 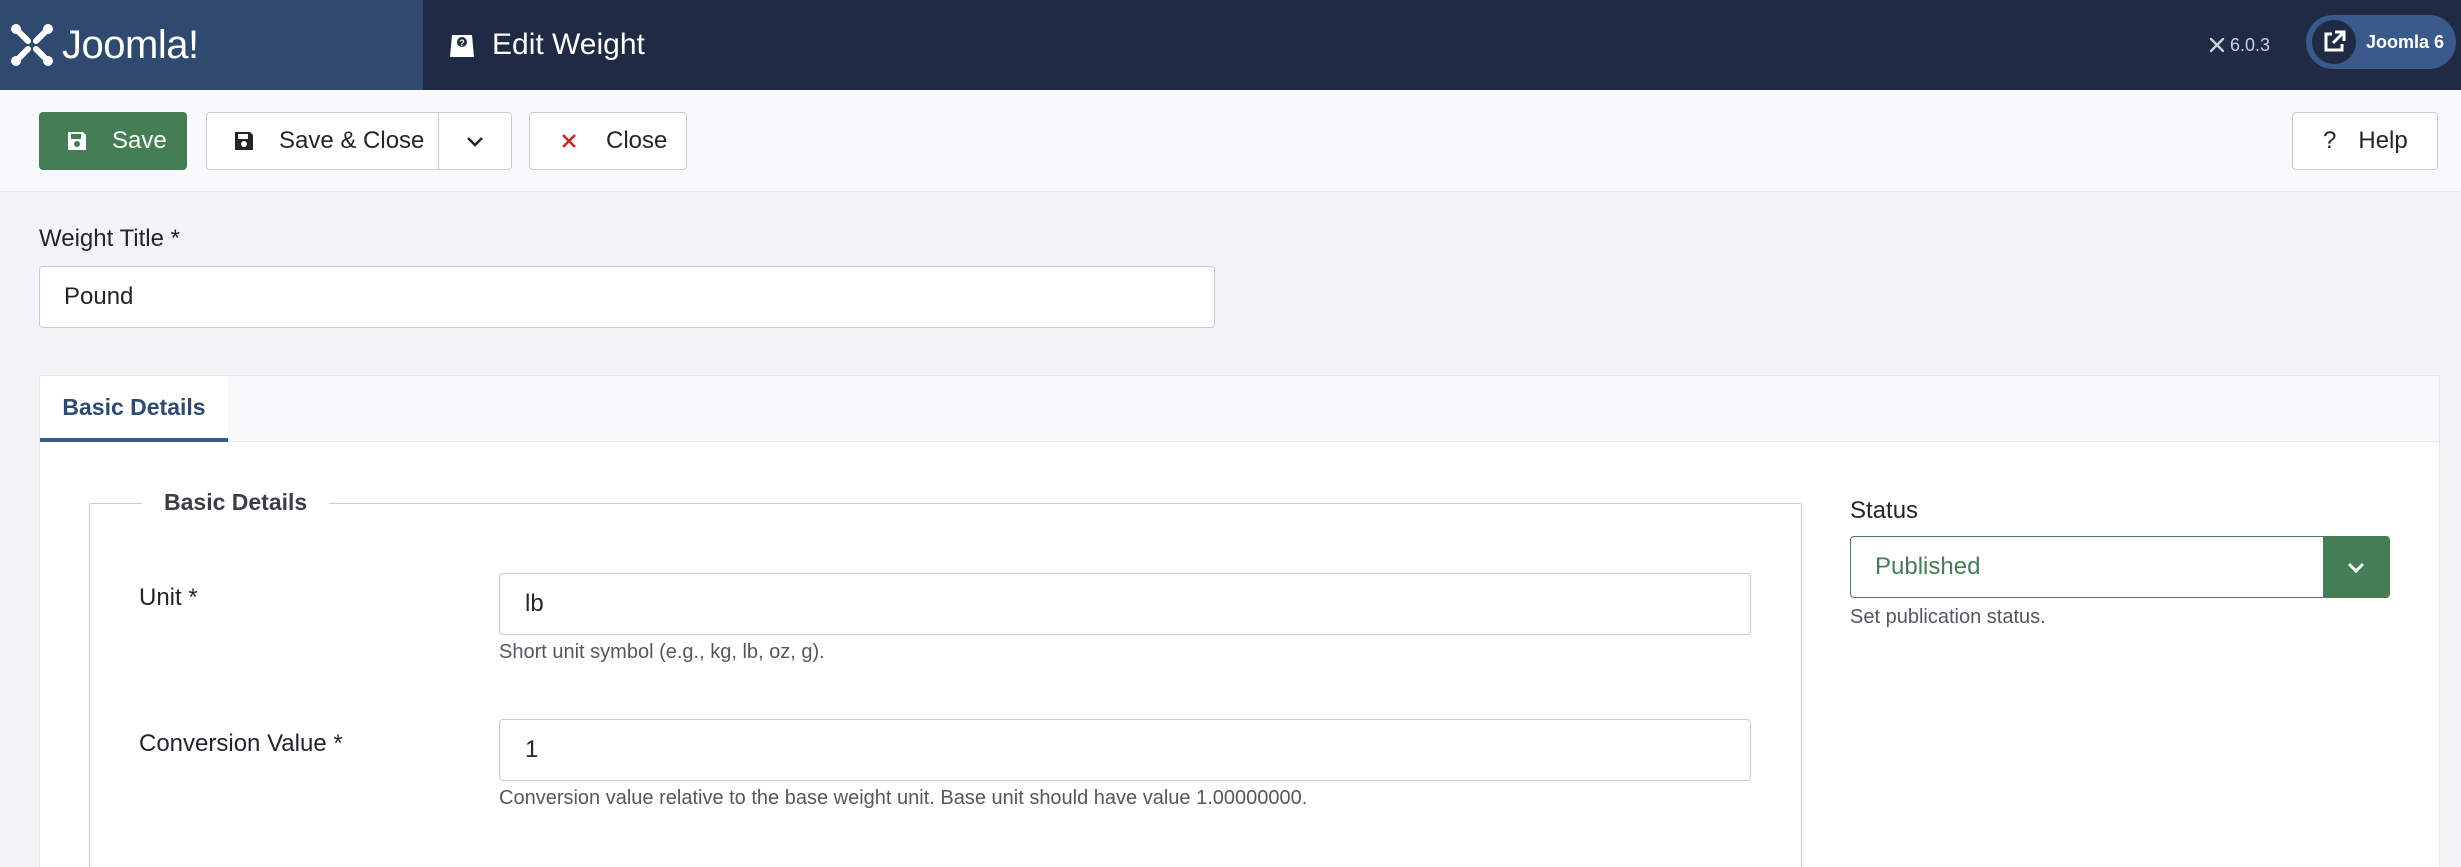 What do you see at coordinates (211, 45) in the screenshot?
I see `joomla-logo: Joomla!` at bounding box center [211, 45].